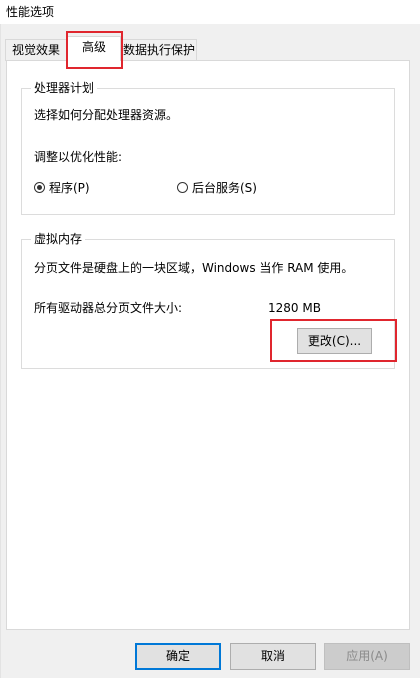 This screenshot has width=420, height=678. Describe the element at coordinates (273, 656) in the screenshot. I see `cancel-button: 取消` at that location.